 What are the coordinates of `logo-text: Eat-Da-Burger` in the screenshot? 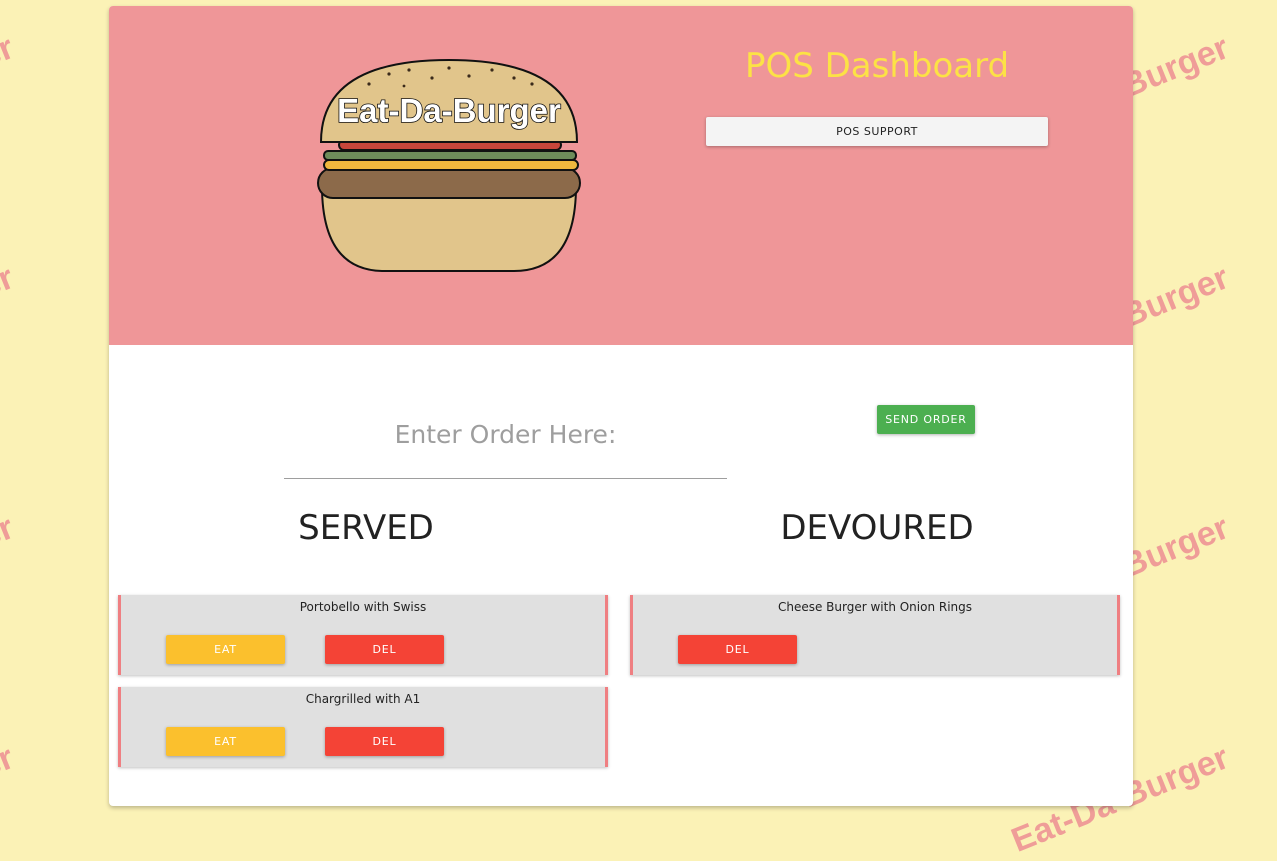 It's located at (449, 110).